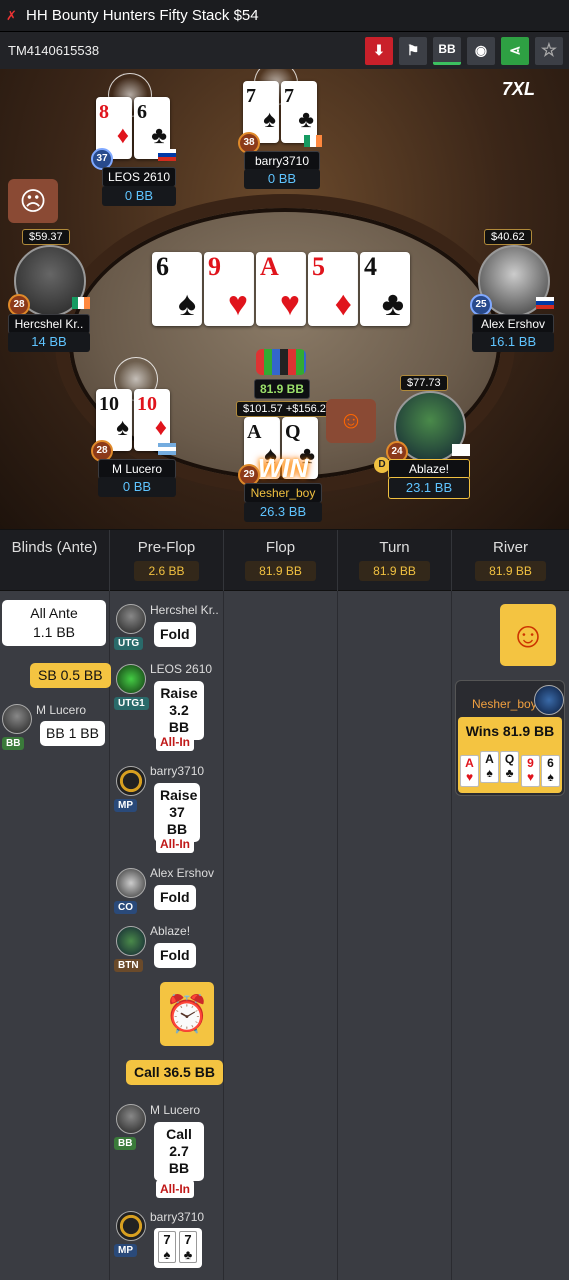  What do you see at coordinates (519, 89) in the screenshot?
I see `site-logo: 7XL` at bounding box center [519, 89].